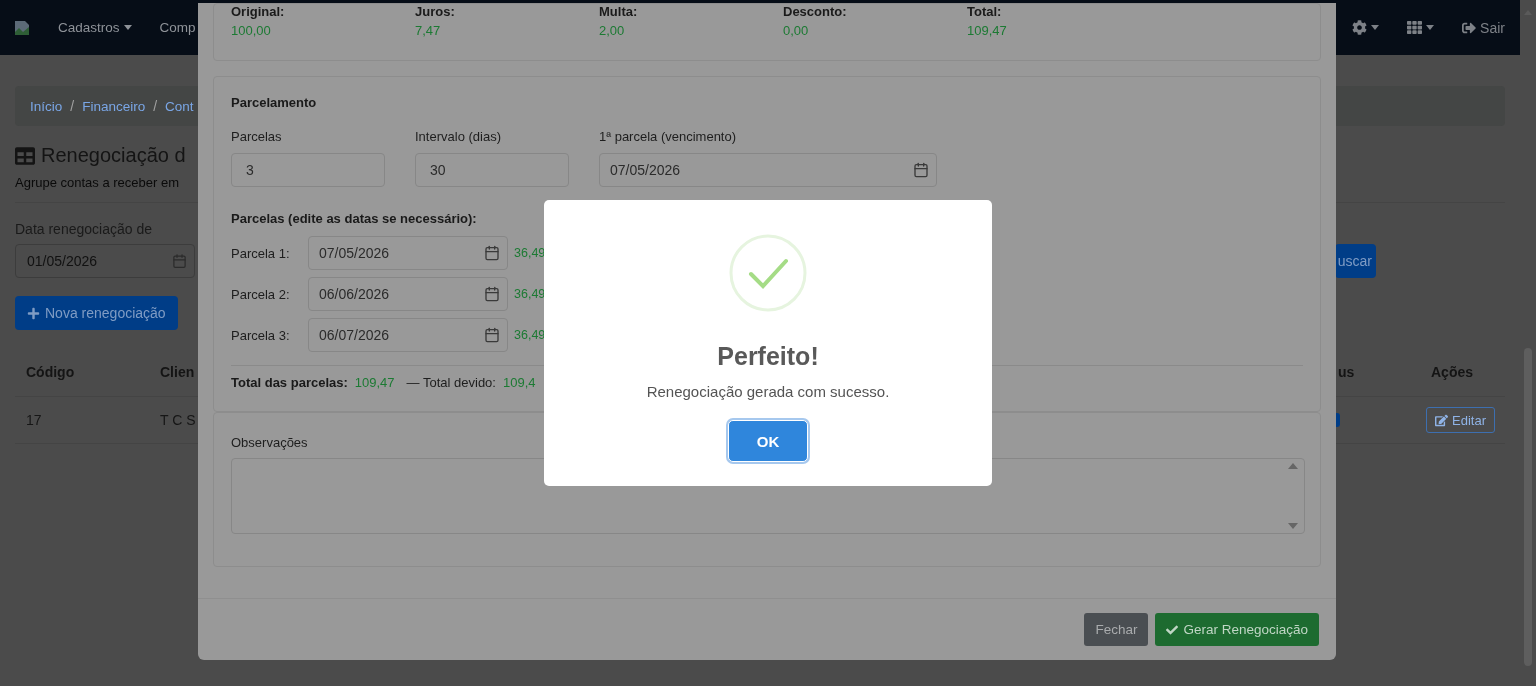  I want to click on nav-menu-item: Cadastros, so click(95, 27).